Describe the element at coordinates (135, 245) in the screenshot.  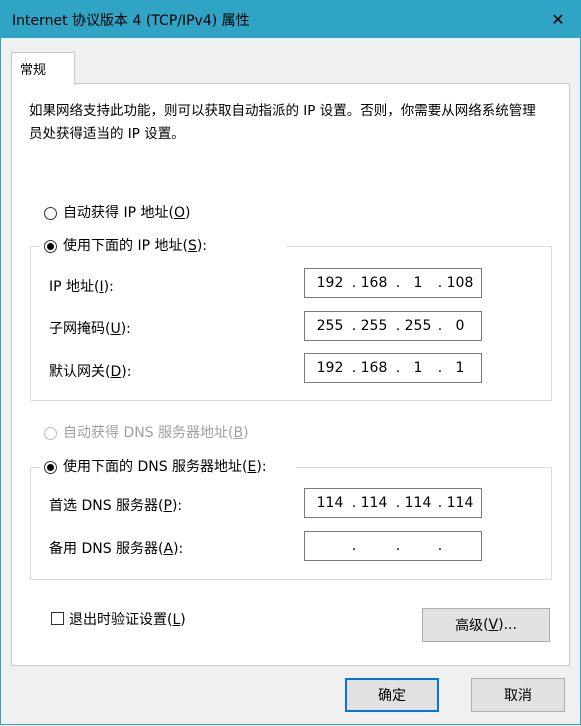
I see `radio-manual-ip-label: 使用下面的 IP 地址(S):` at that location.